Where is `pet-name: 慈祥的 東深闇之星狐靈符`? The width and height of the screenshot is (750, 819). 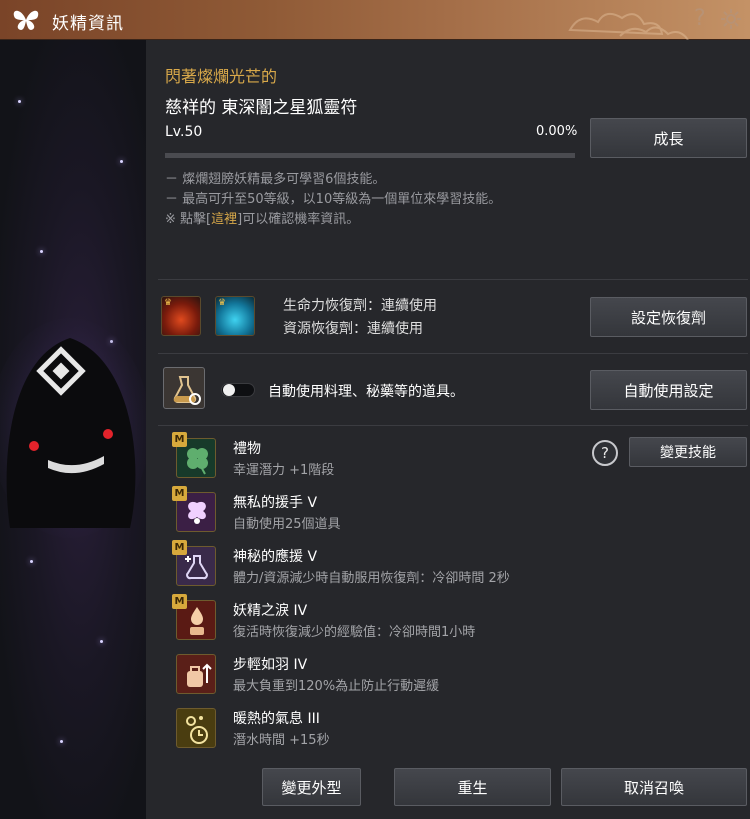 pet-name: 慈祥的 東深闇之星狐靈符 is located at coordinates (261, 108).